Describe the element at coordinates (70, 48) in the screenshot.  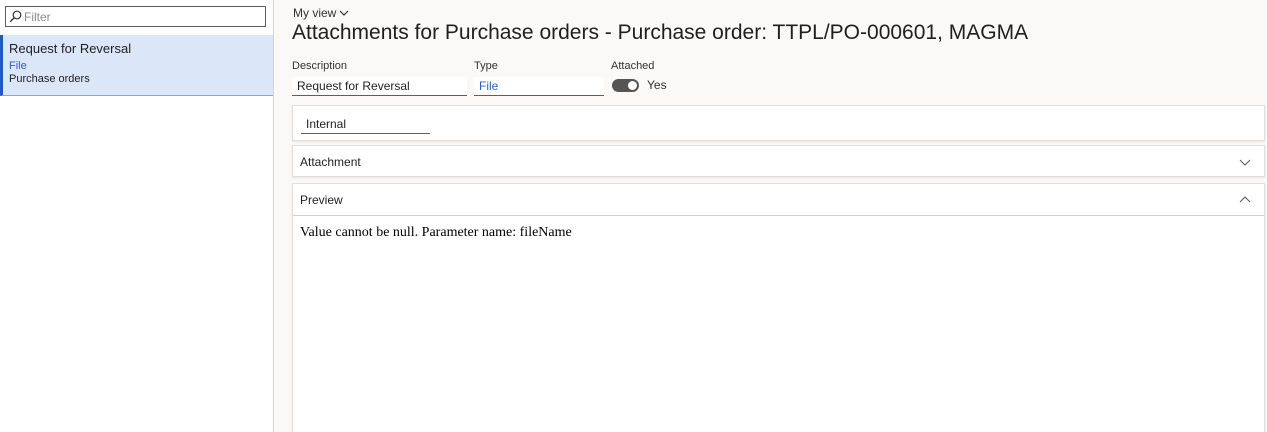
I see `list-item-title: Request for Reversal` at that location.